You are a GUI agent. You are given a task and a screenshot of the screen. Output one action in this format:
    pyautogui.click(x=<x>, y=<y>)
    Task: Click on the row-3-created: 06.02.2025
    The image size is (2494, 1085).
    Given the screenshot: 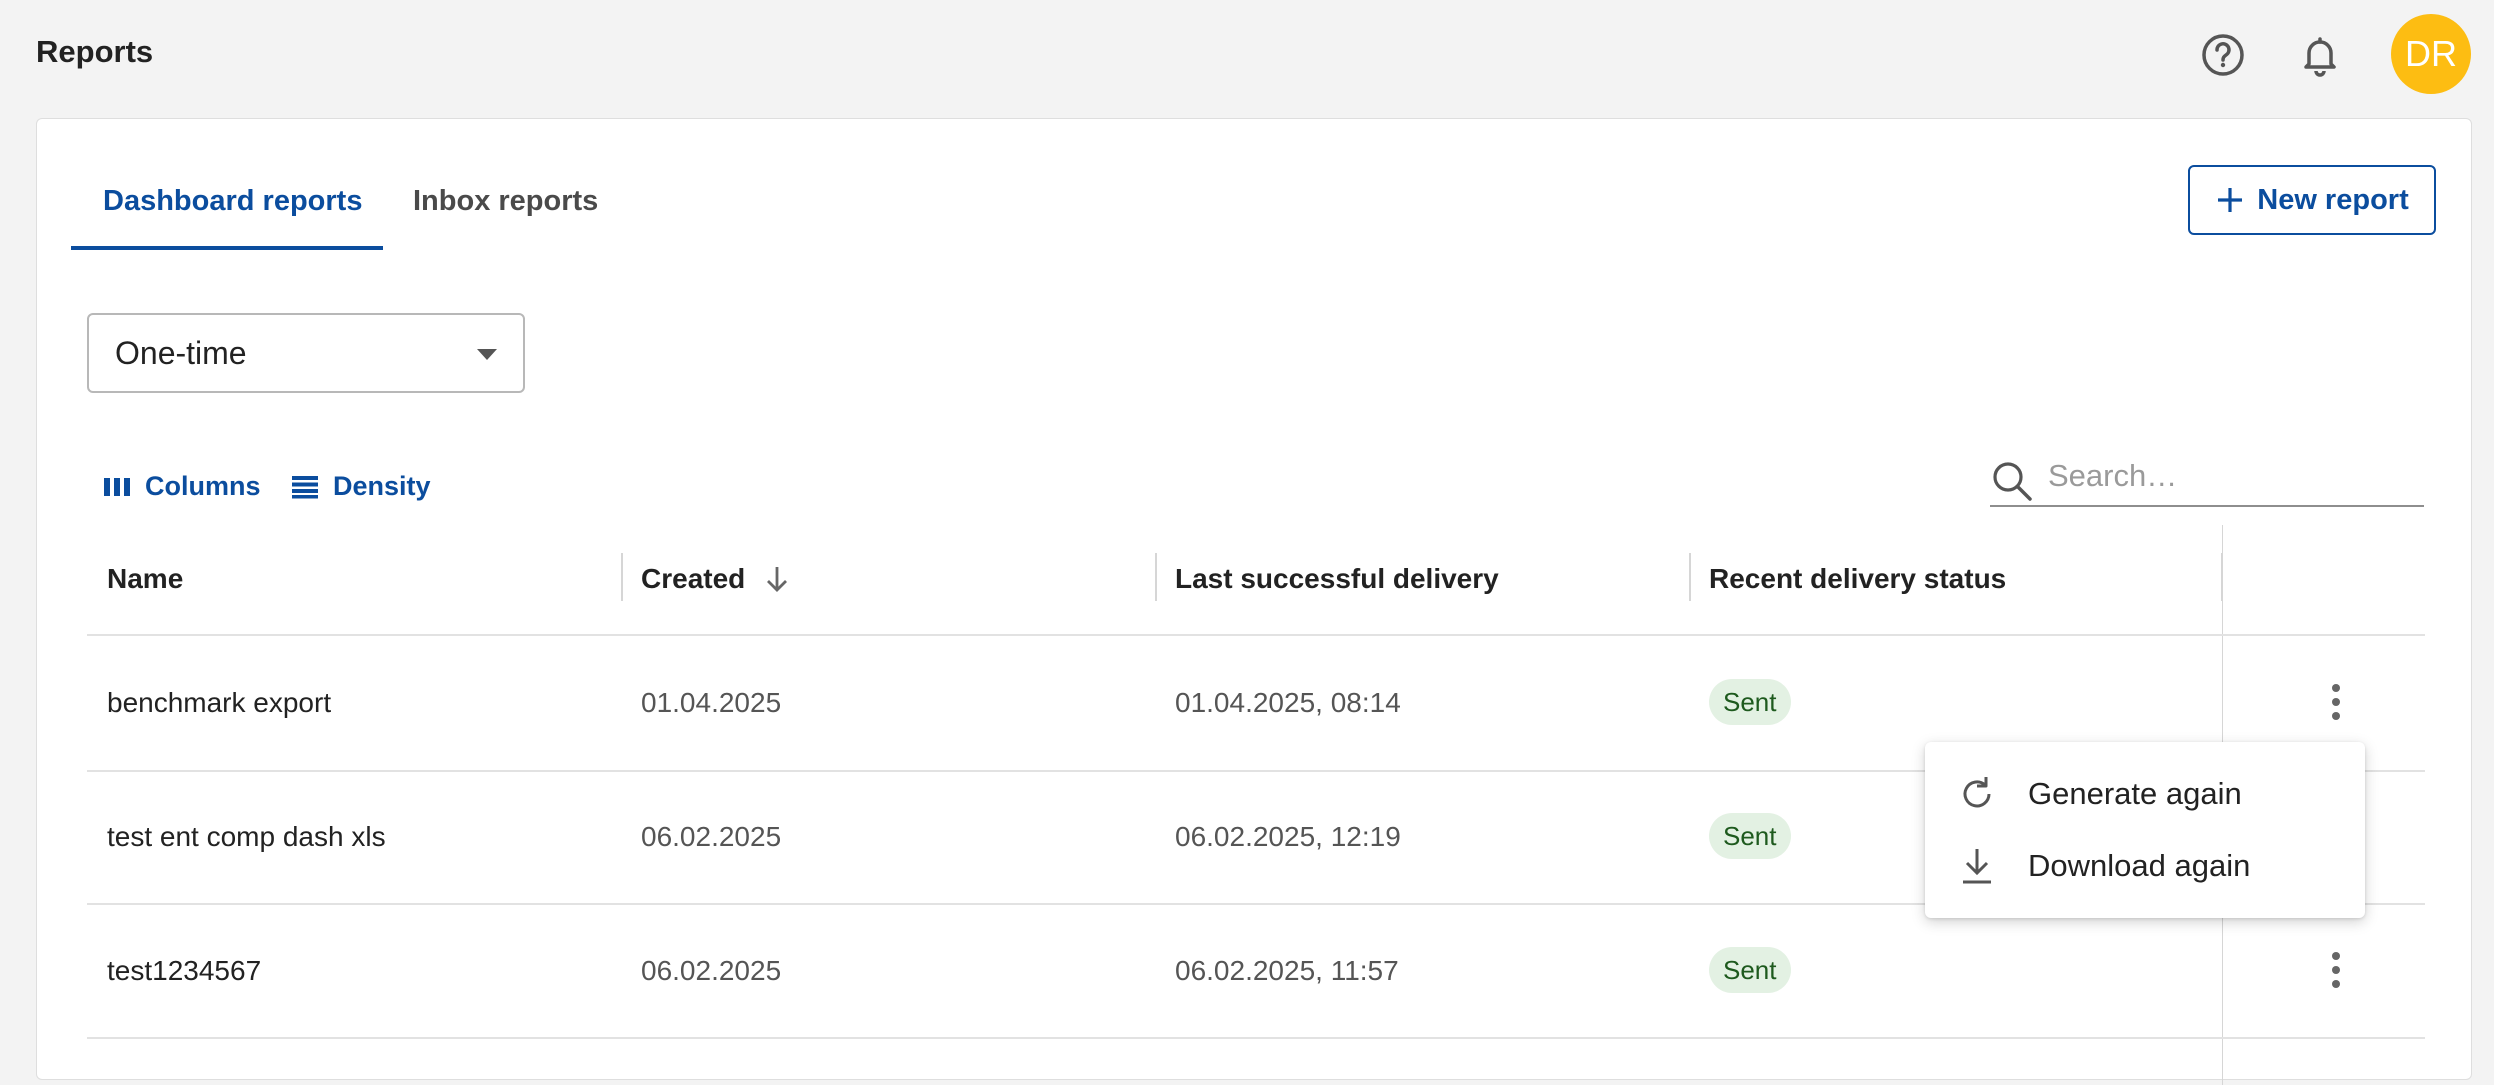 What is the action you would take?
    pyautogui.click(x=711, y=970)
    